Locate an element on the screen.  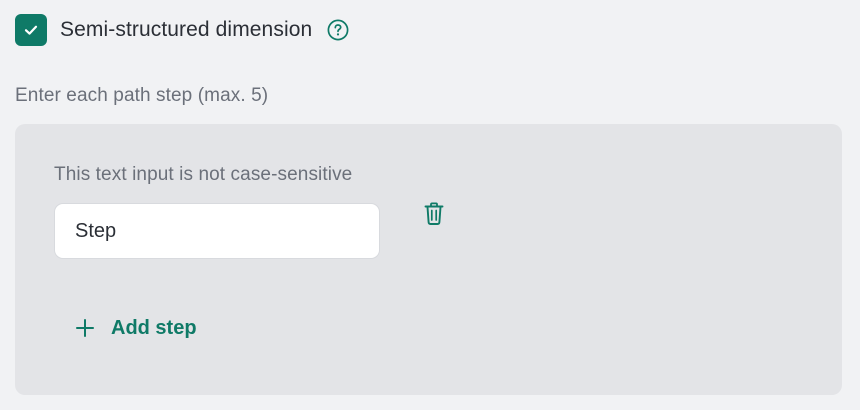
delete-step-button is located at coordinates (434, 214).